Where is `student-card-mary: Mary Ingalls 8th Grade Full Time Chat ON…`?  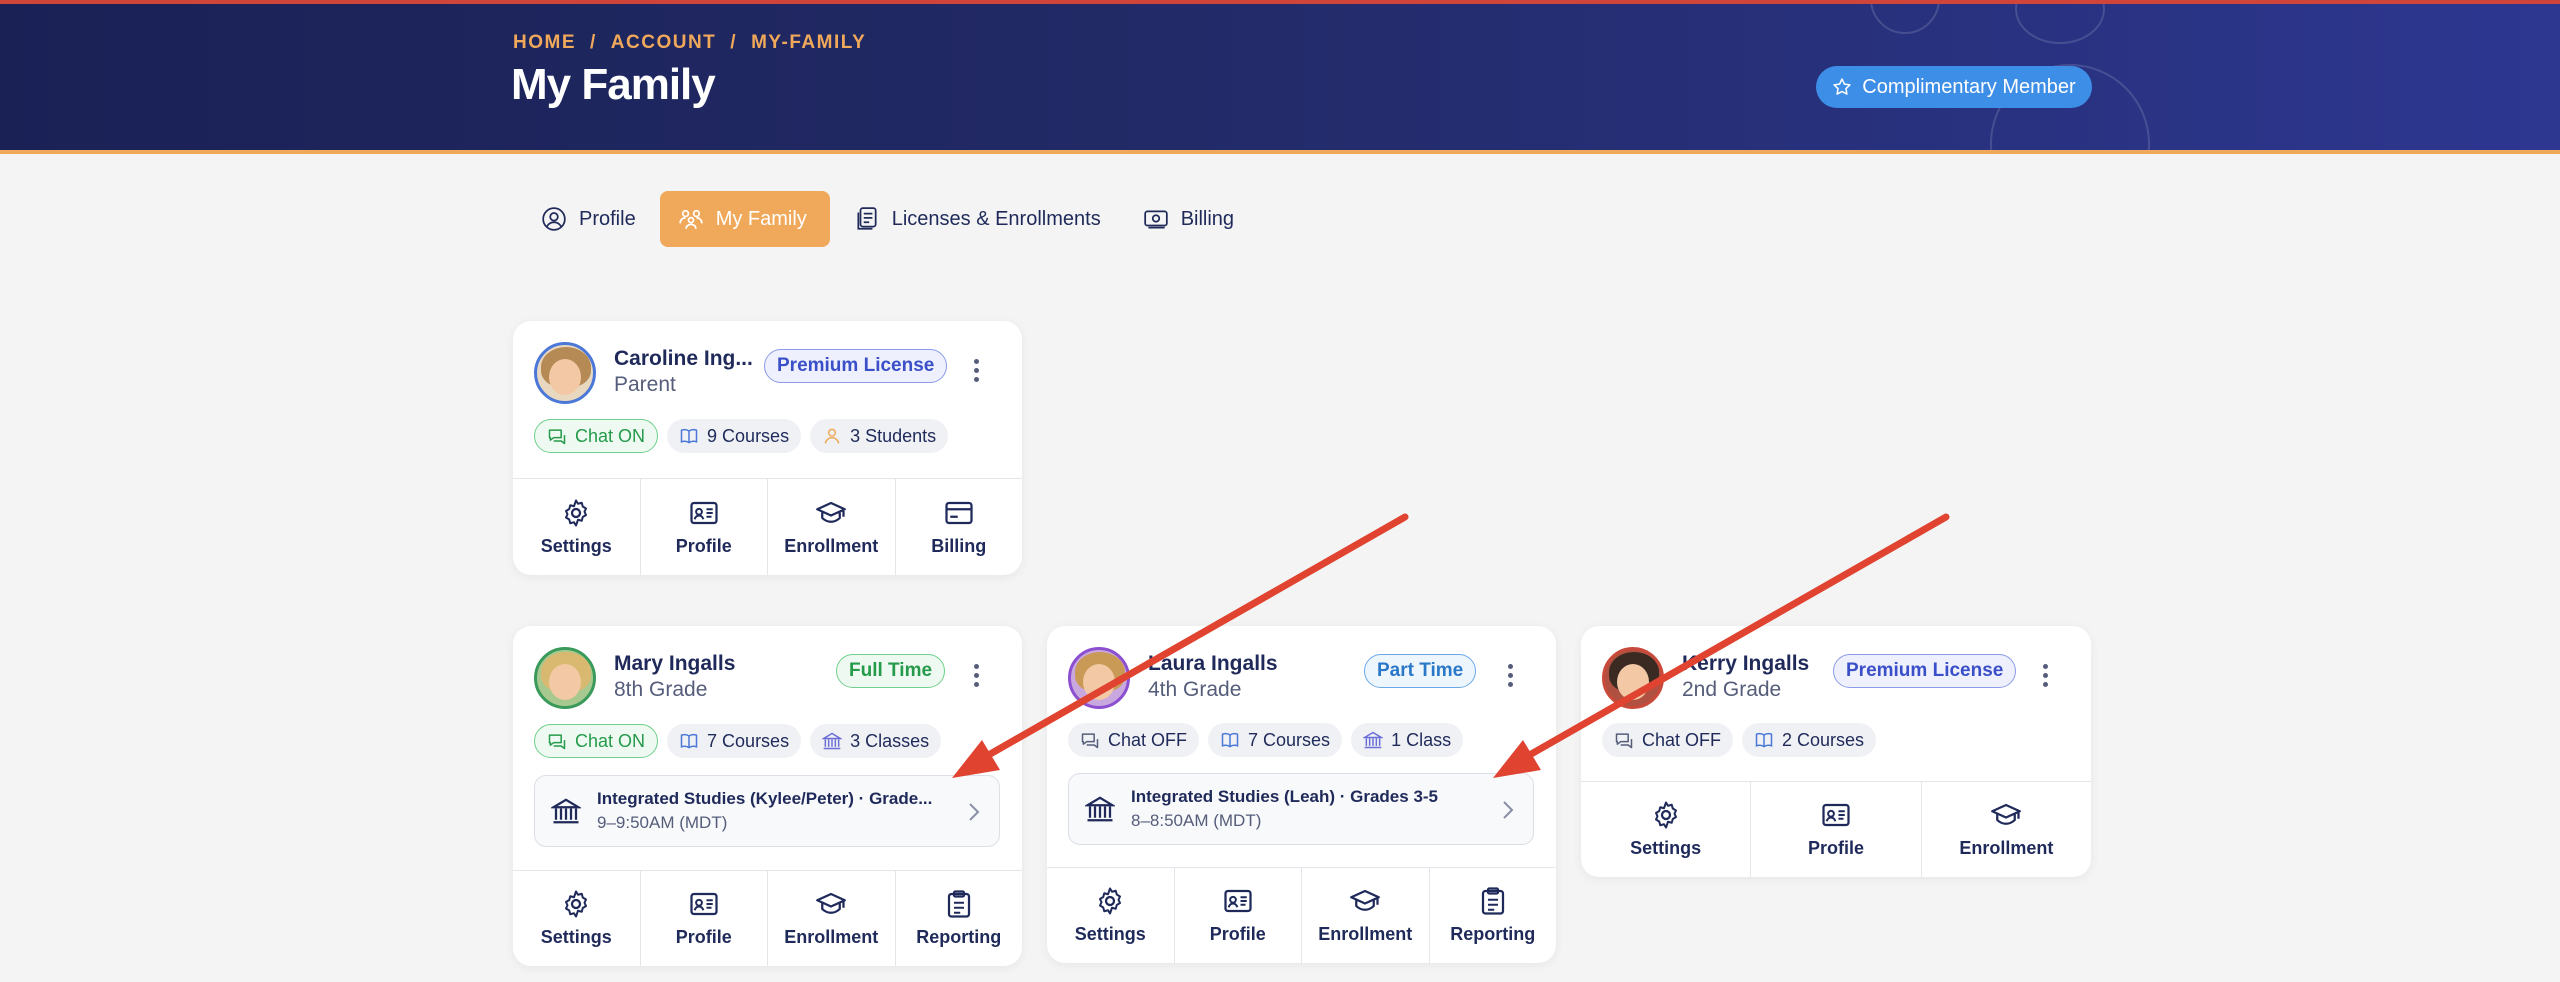 student-card-mary: Mary Ingalls 8th Grade Full Time Chat ON… is located at coordinates (767, 796).